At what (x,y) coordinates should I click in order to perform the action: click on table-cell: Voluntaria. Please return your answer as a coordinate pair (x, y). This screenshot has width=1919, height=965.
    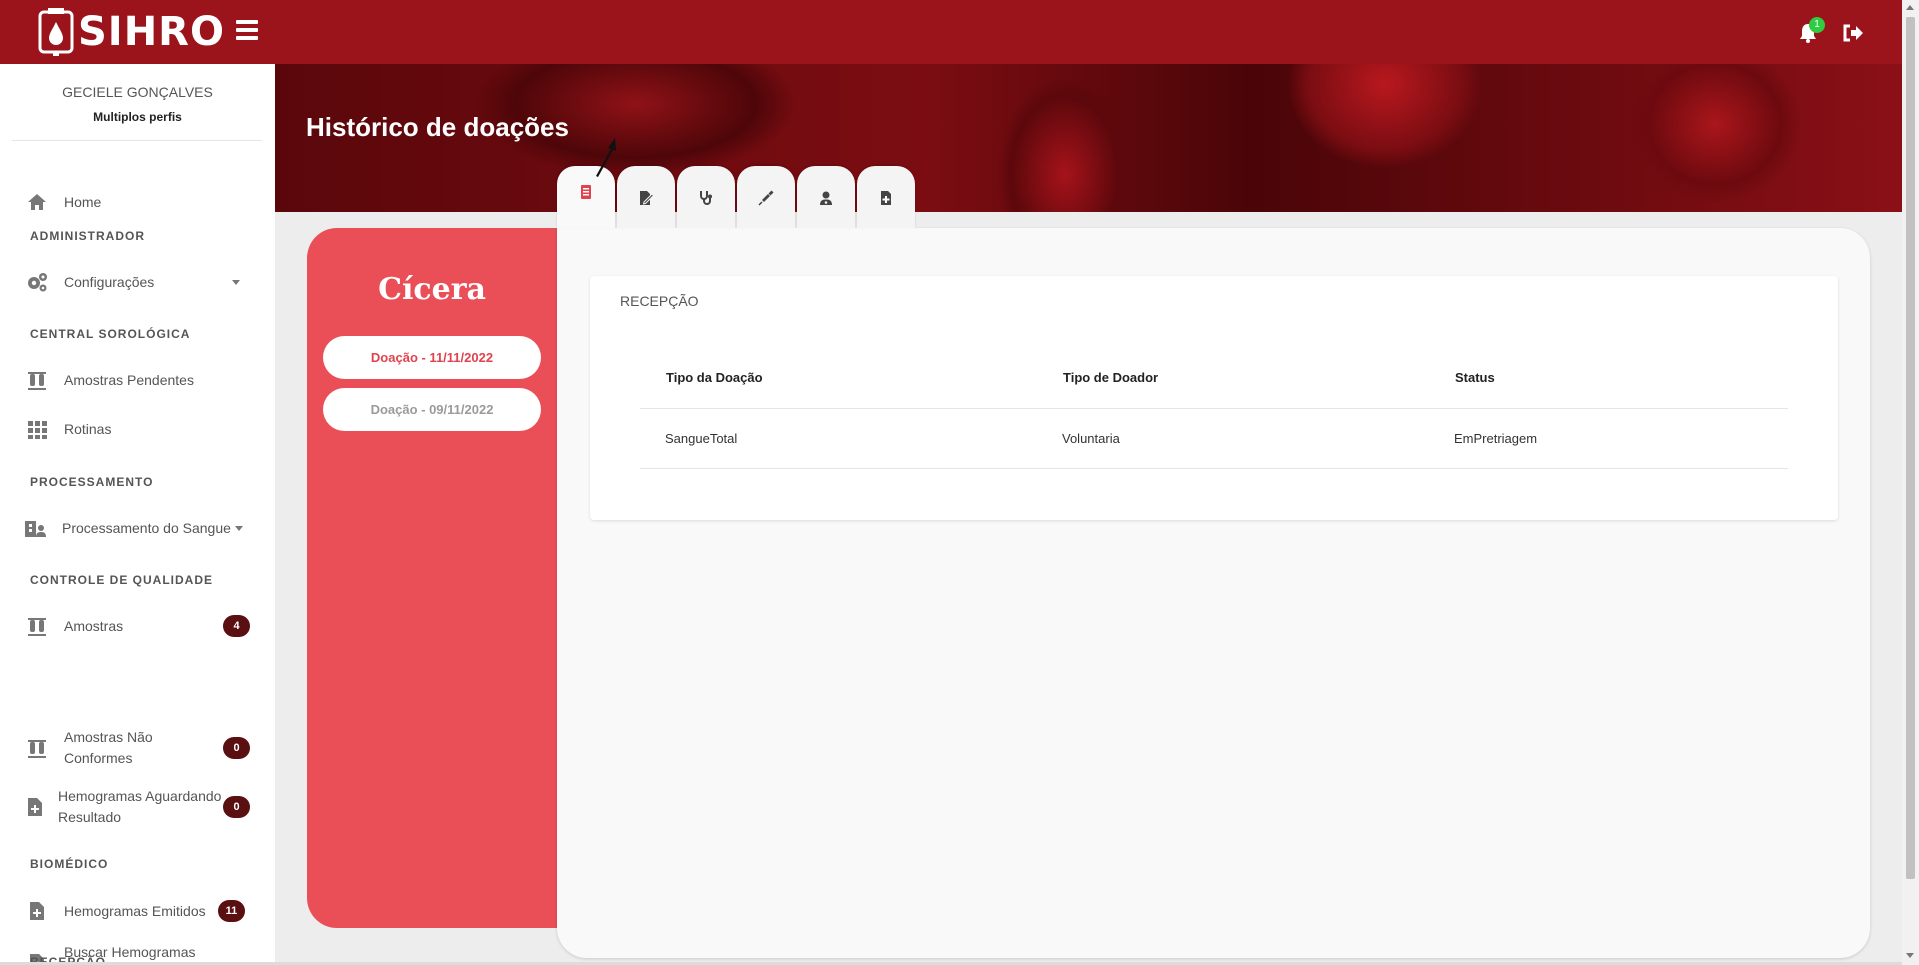
    Looking at the image, I should click on (1091, 438).